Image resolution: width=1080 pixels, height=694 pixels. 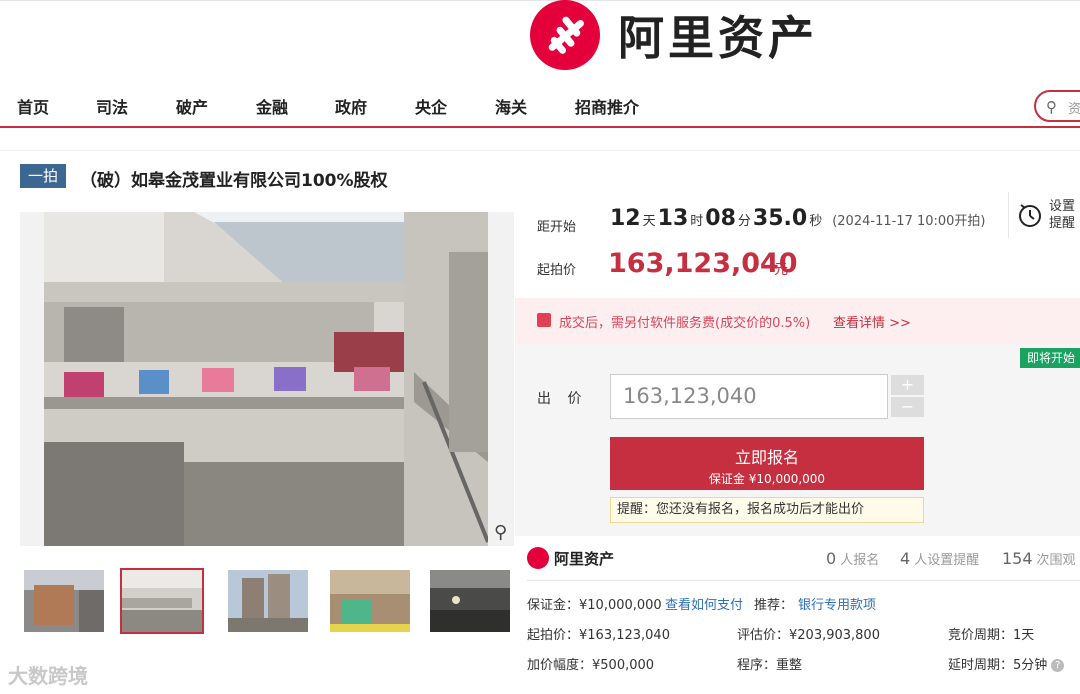 What do you see at coordinates (703, 263) in the screenshot?
I see `start-price-value: 163,123,040` at bounding box center [703, 263].